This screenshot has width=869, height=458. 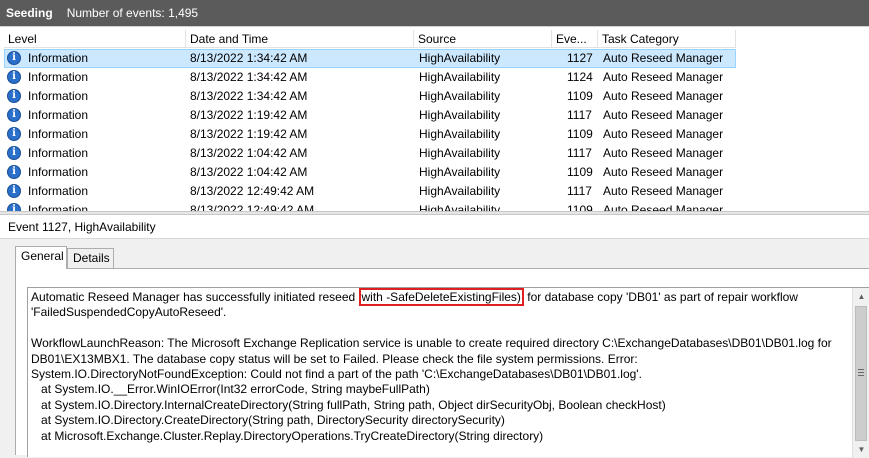 What do you see at coordinates (90, 258) in the screenshot?
I see `tab-details: Details` at bounding box center [90, 258].